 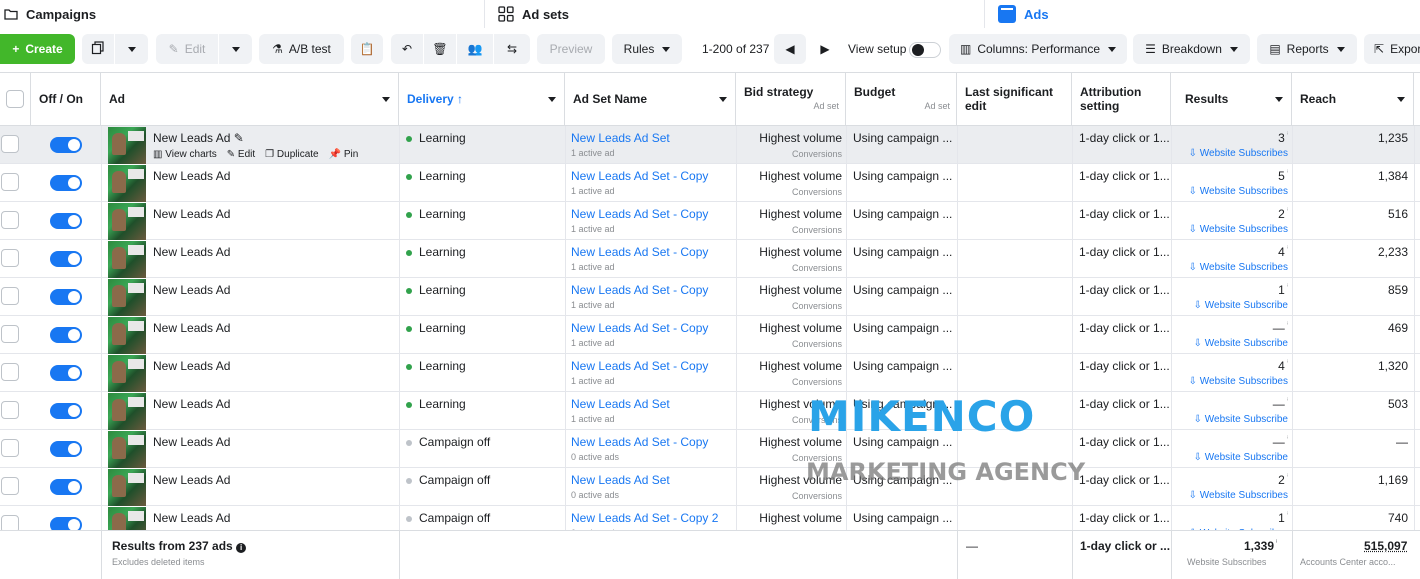 I want to click on header-ad-set-name: Ad Set Name, so click(x=650, y=99).